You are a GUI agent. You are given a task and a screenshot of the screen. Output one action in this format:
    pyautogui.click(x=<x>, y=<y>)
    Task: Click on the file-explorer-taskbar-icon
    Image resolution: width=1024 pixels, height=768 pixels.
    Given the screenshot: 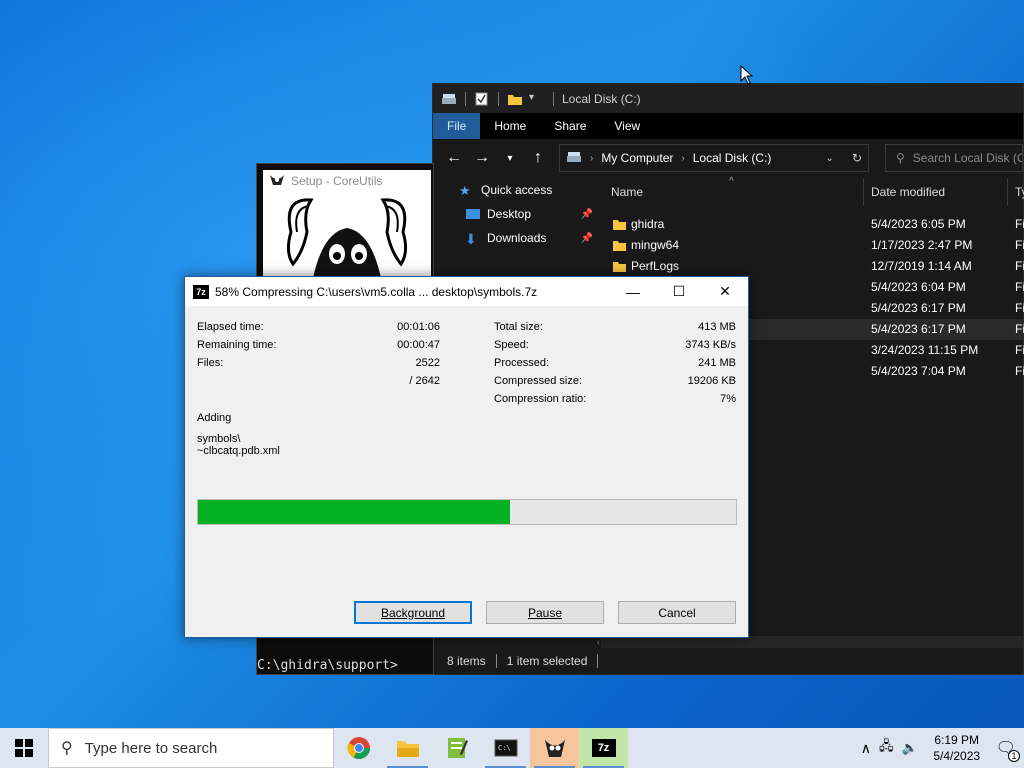 What is the action you would take?
    pyautogui.click(x=407, y=748)
    